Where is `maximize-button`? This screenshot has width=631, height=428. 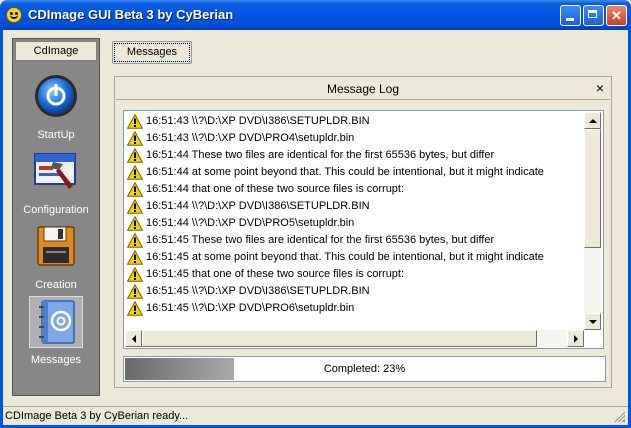
maximize-button is located at coordinates (593, 15).